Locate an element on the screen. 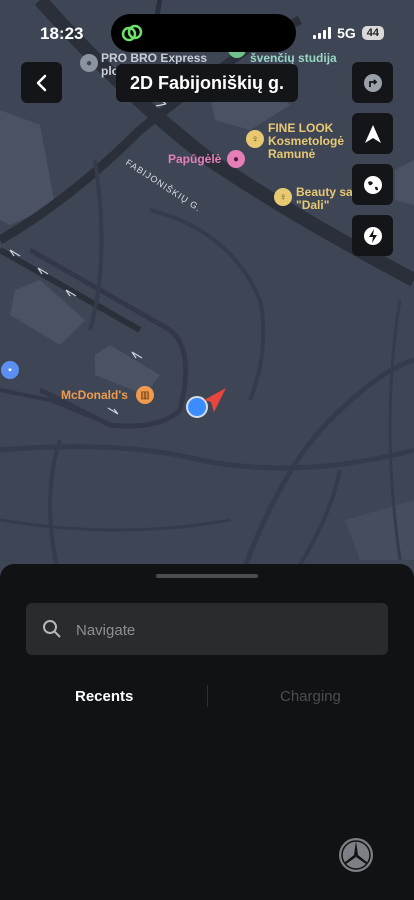  search-icon is located at coordinates (52, 629).